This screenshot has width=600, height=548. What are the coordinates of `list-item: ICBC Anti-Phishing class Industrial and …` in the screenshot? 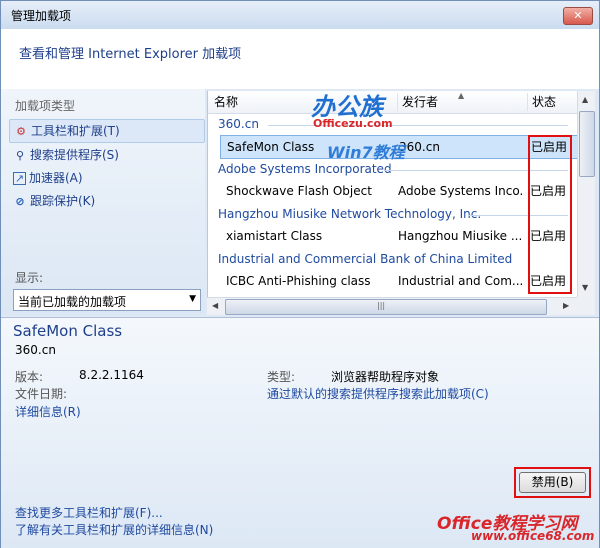 It's located at (398, 281).